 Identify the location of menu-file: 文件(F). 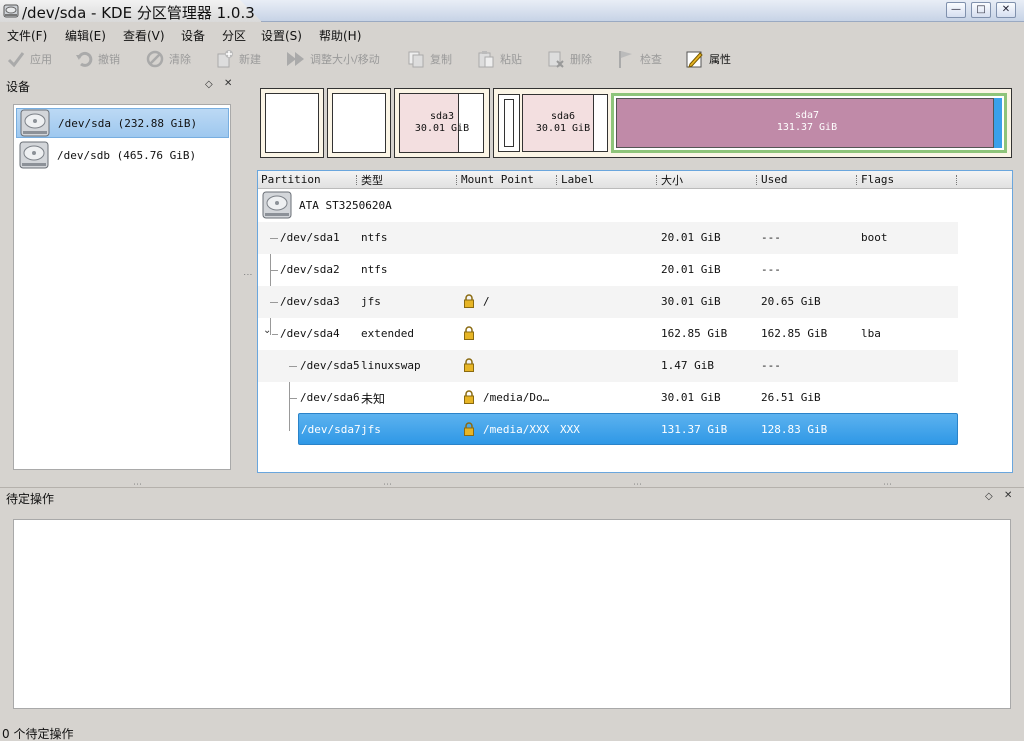
(27, 35).